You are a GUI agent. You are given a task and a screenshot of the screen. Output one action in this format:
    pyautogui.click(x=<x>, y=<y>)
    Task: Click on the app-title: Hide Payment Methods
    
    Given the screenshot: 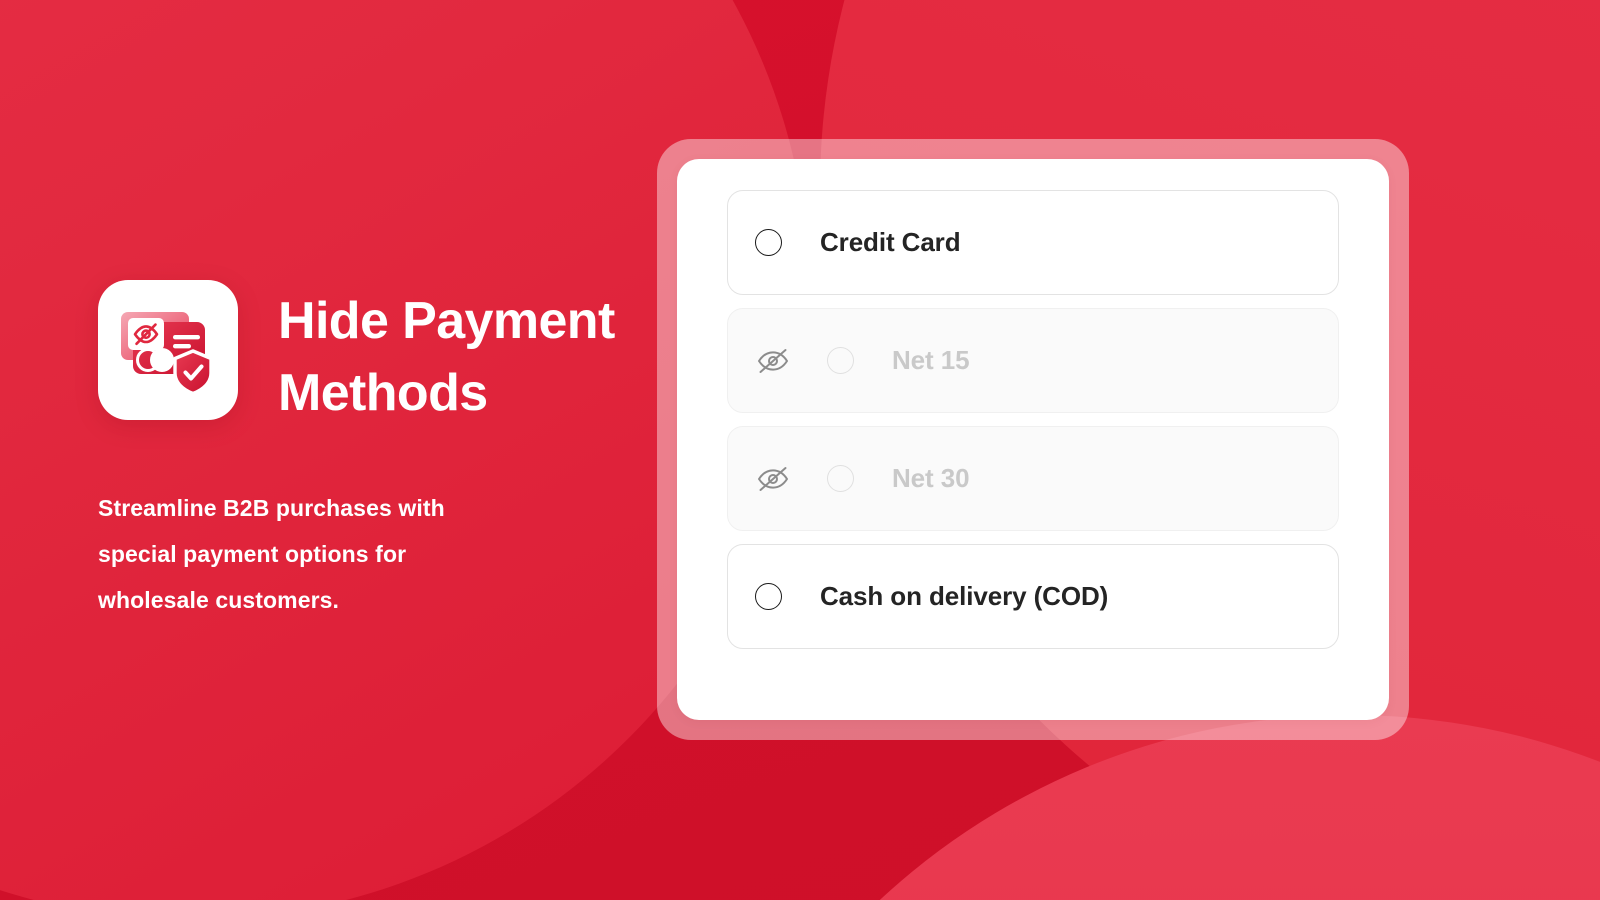 What is the action you would take?
    pyautogui.click(x=446, y=357)
    